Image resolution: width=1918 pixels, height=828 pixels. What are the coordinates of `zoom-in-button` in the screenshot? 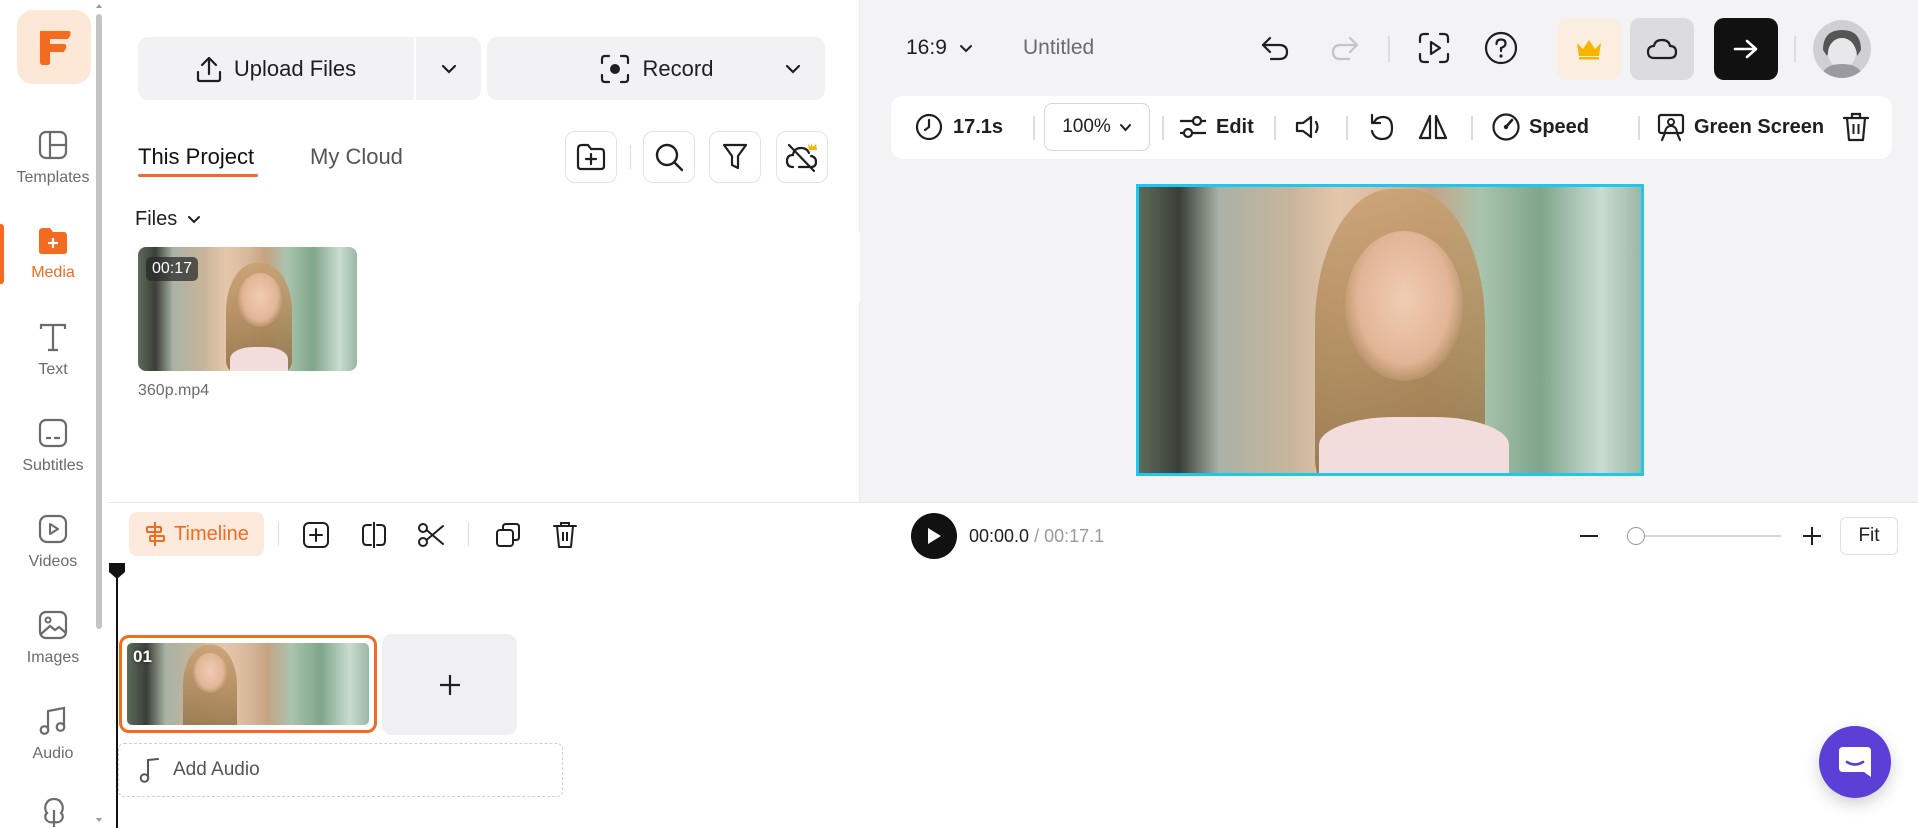 It's located at (1812, 536).